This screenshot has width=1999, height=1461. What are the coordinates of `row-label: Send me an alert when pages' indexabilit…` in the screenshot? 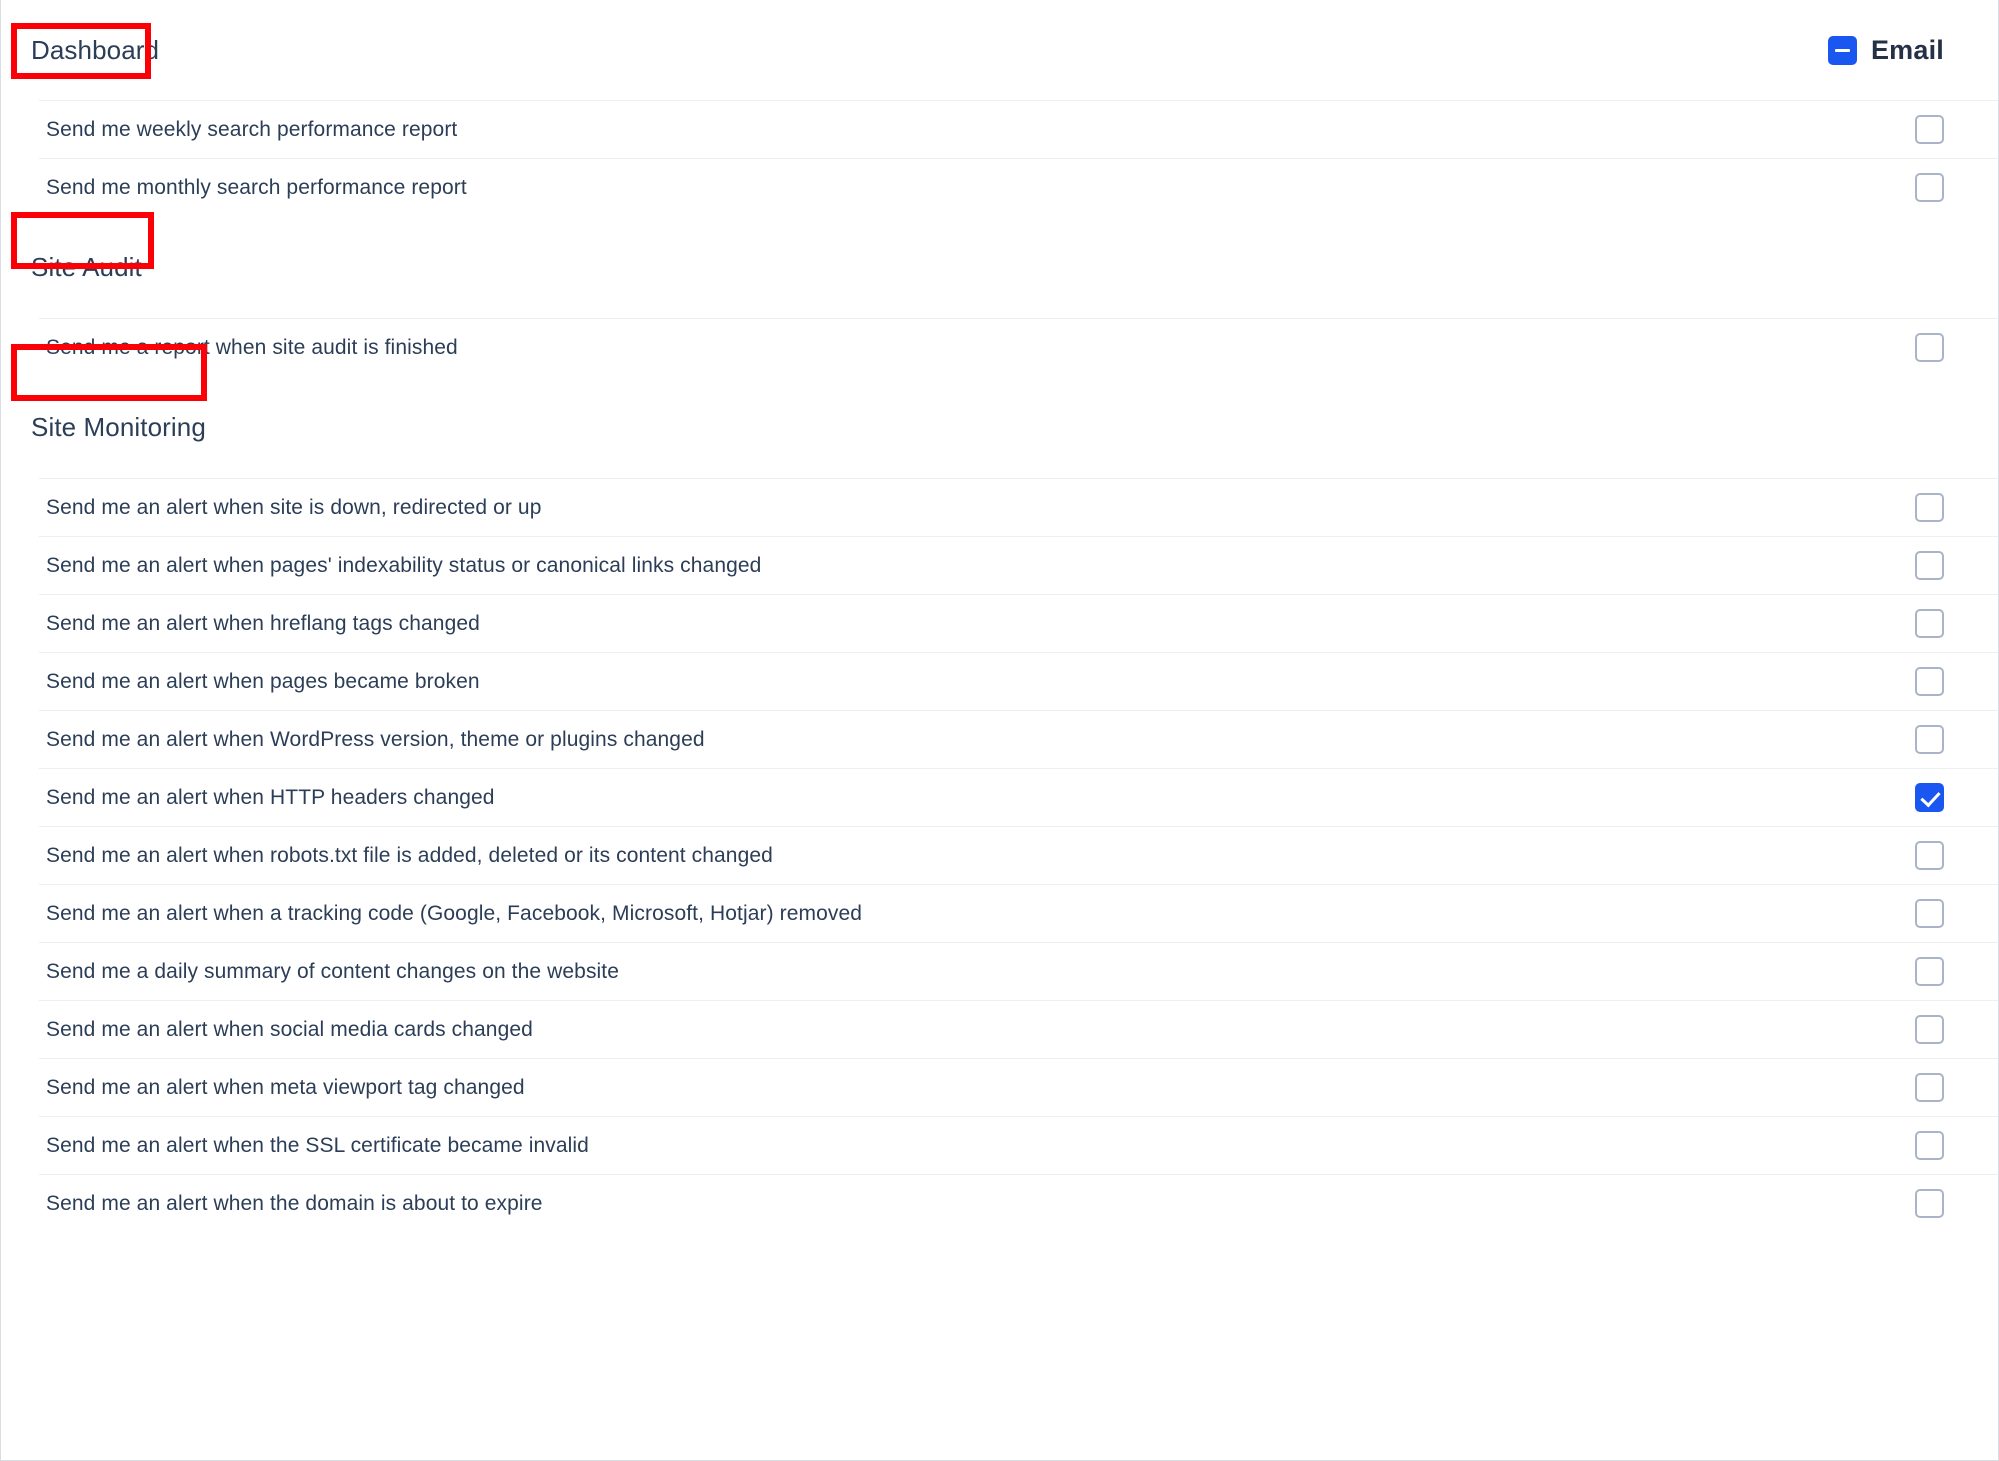 It's located at (404, 565).